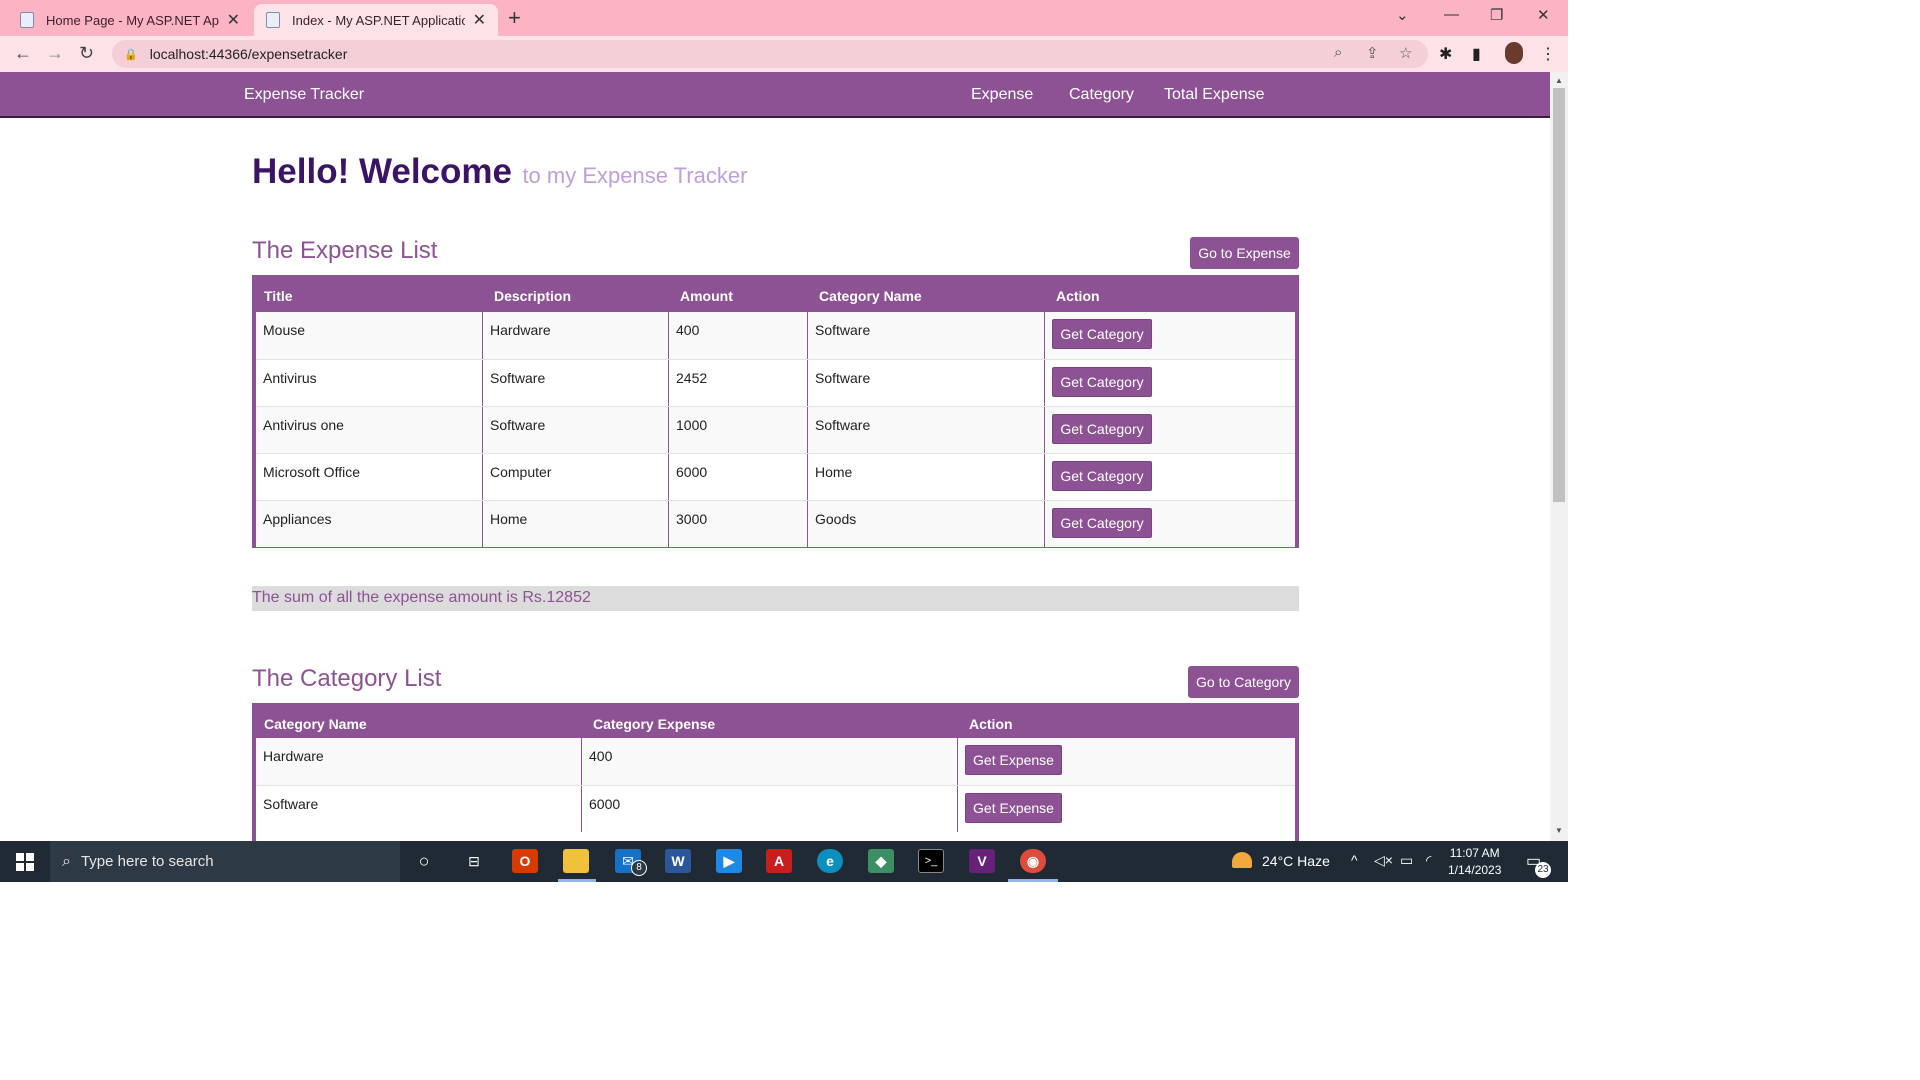 This screenshot has height=1080, width=1920. Describe the element at coordinates (1033, 861) in the screenshot. I see `chrome-icon: ◉` at that location.